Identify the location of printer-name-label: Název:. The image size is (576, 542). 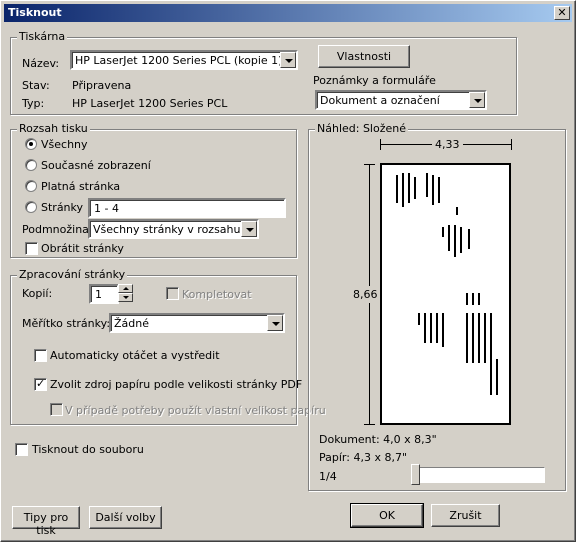
(41, 63).